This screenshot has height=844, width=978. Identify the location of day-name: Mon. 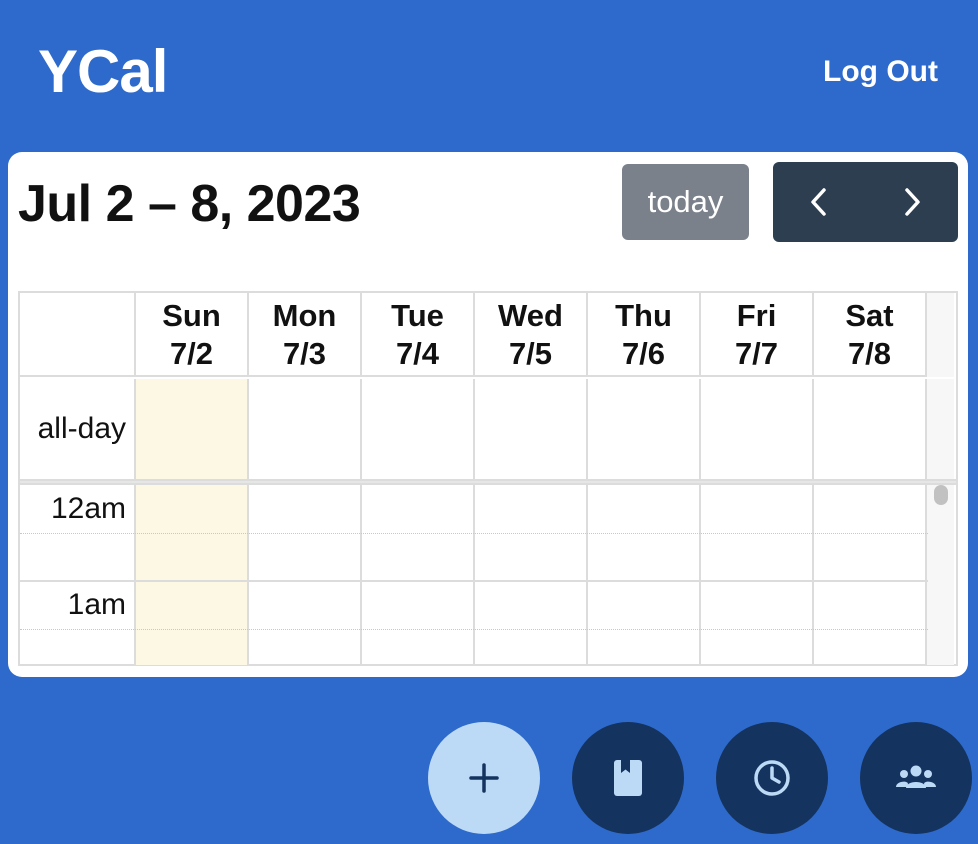
(304, 315).